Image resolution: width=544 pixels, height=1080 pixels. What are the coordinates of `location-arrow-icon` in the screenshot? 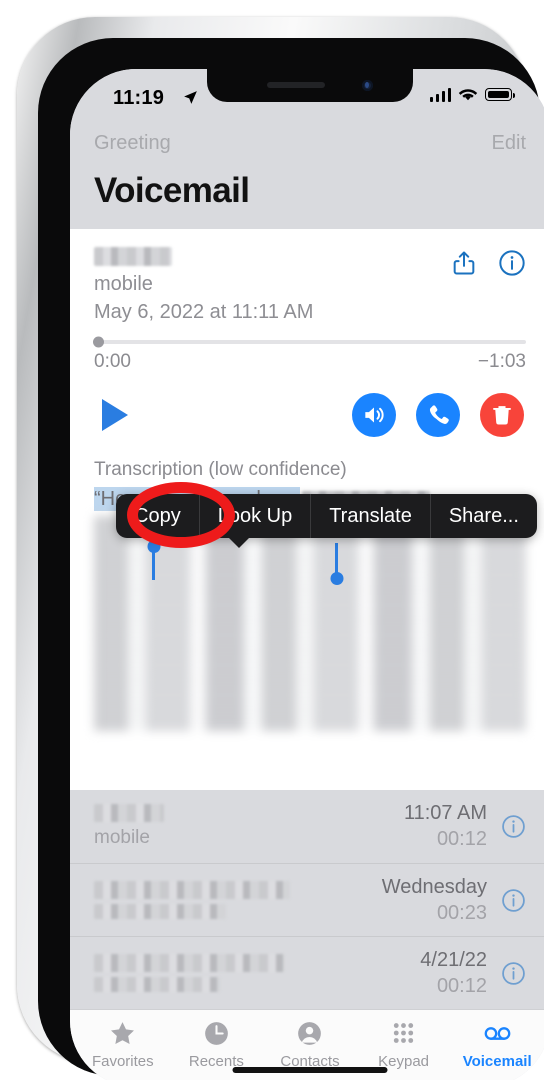 It's located at (190, 97).